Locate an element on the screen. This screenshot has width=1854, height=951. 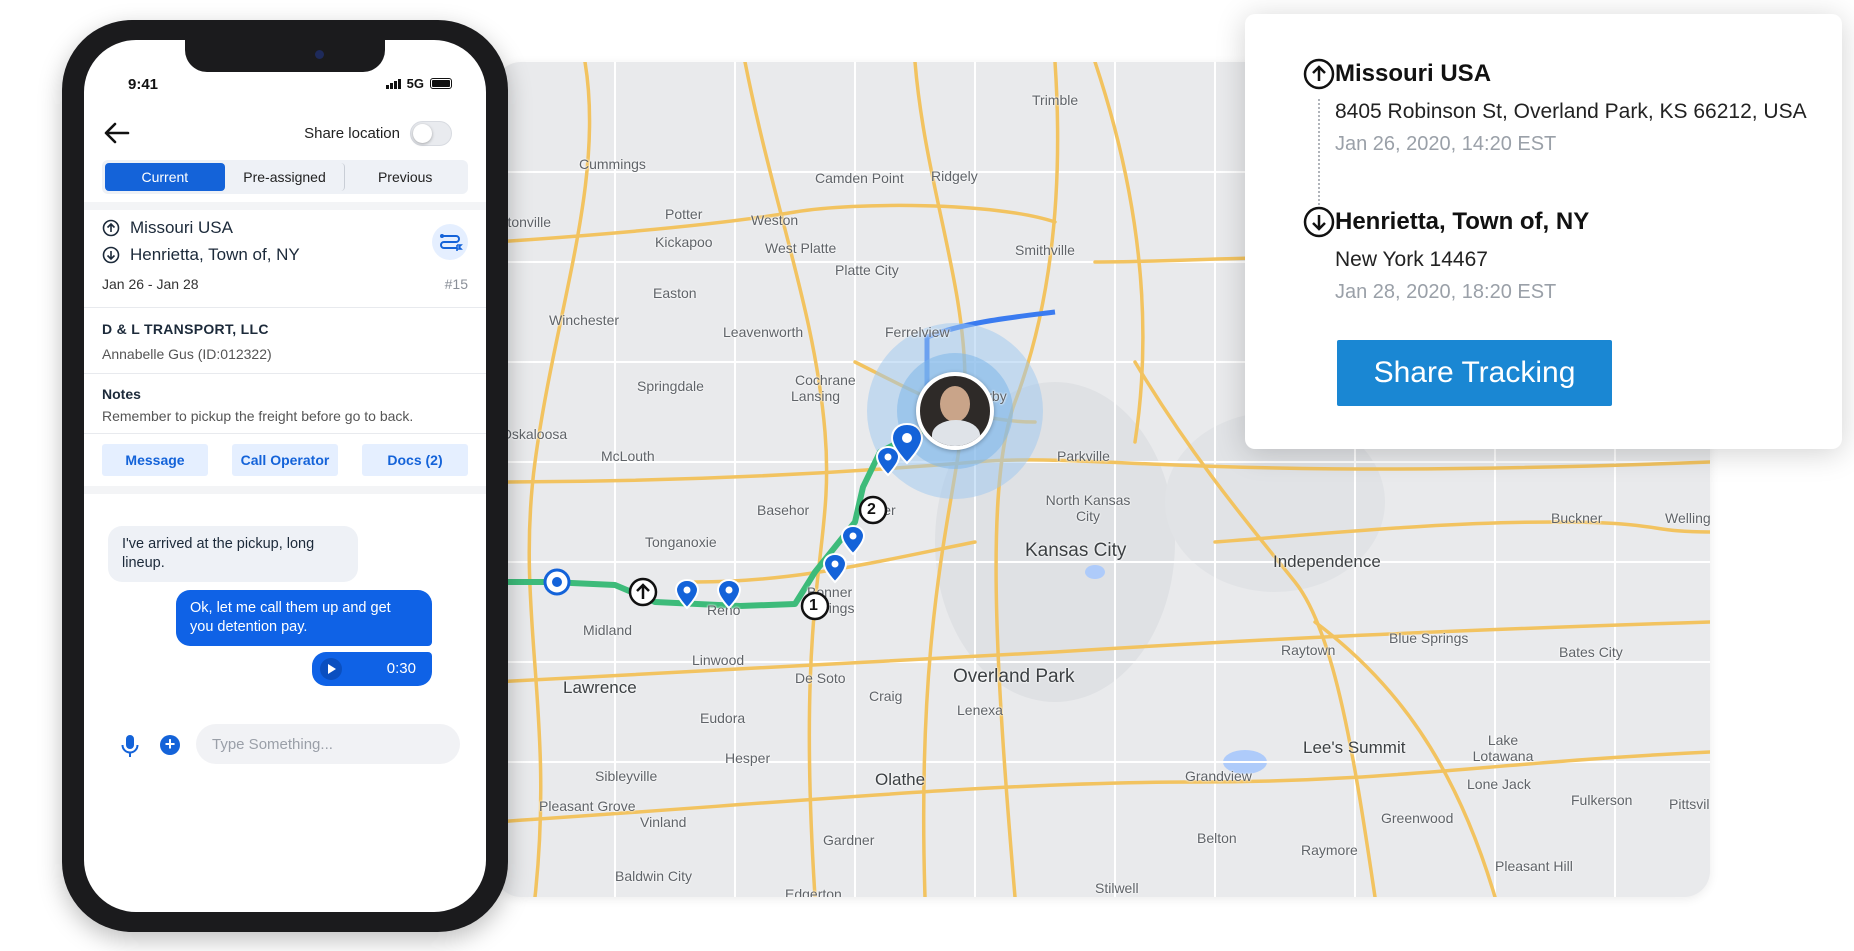
driver-avatar is located at coordinates (955, 411).